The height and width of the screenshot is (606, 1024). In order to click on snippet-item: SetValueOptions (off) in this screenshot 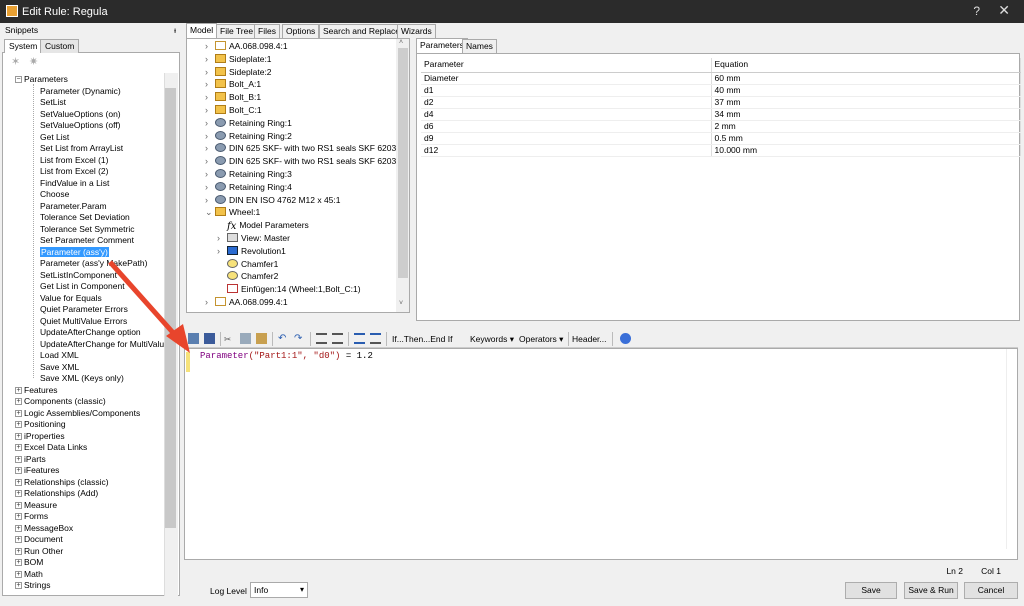, I will do `click(80, 126)`.